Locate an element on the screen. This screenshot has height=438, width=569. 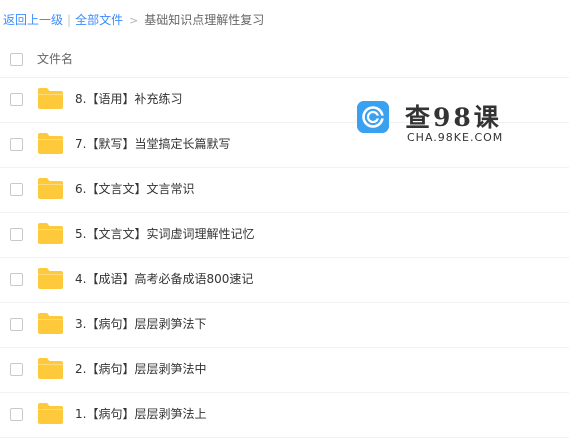
folder-name: 4.【成语】高考必备成语800速记 is located at coordinates (164, 278).